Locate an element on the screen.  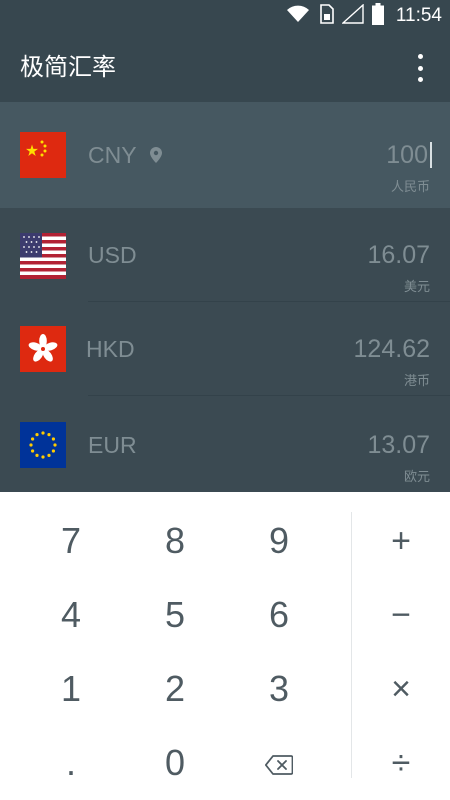
more-vertical-icon is located at coordinates (420, 68).